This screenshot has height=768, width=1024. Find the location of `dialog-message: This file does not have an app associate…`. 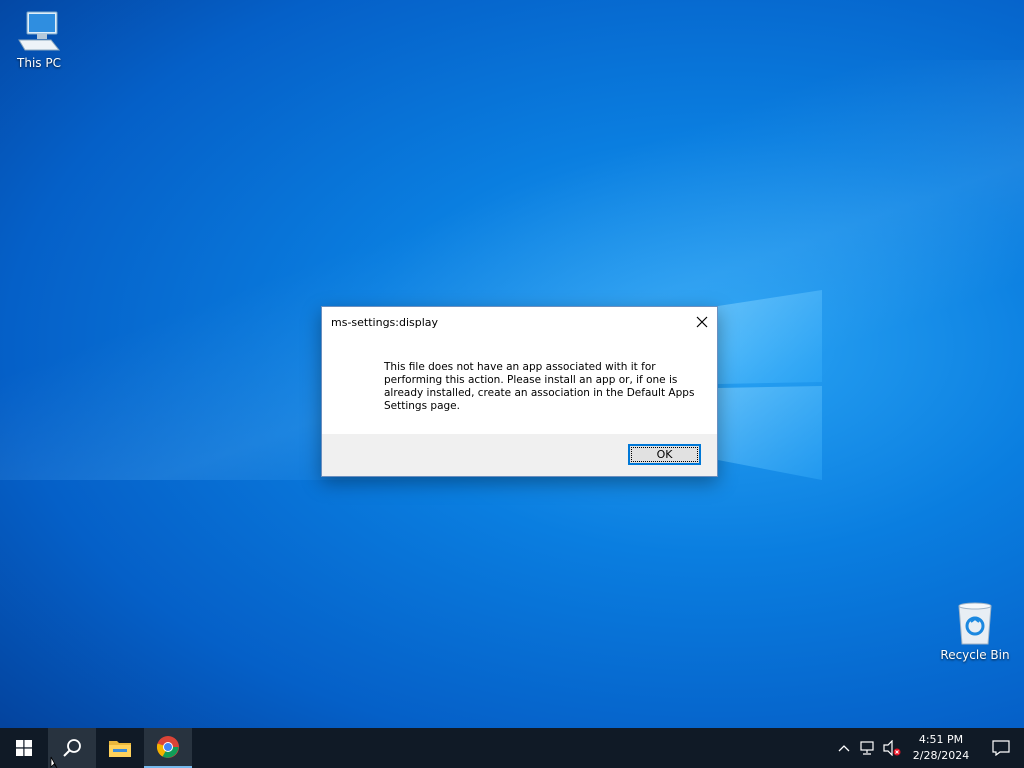

dialog-message: This file does not have an app associate… is located at coordinates (539, 386).